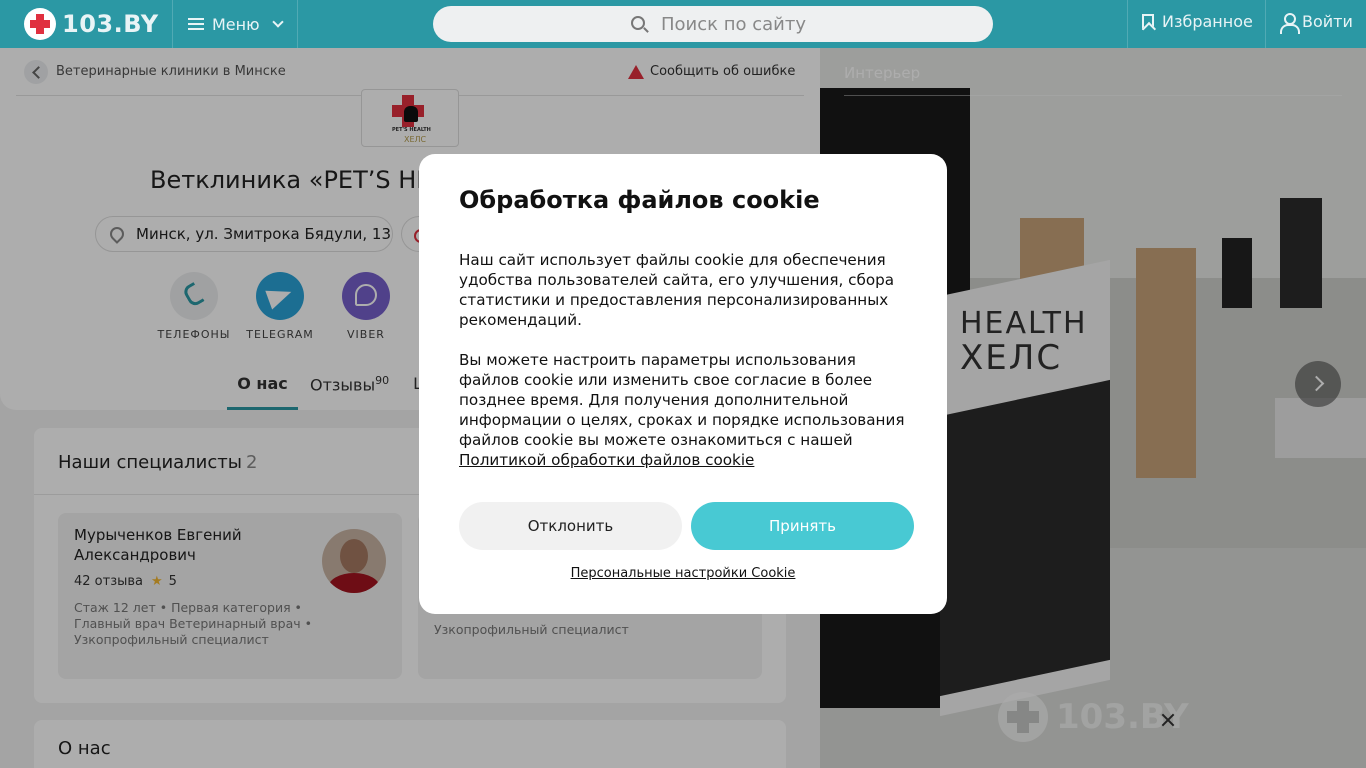  I want to click on search-input, so click(811, 24).